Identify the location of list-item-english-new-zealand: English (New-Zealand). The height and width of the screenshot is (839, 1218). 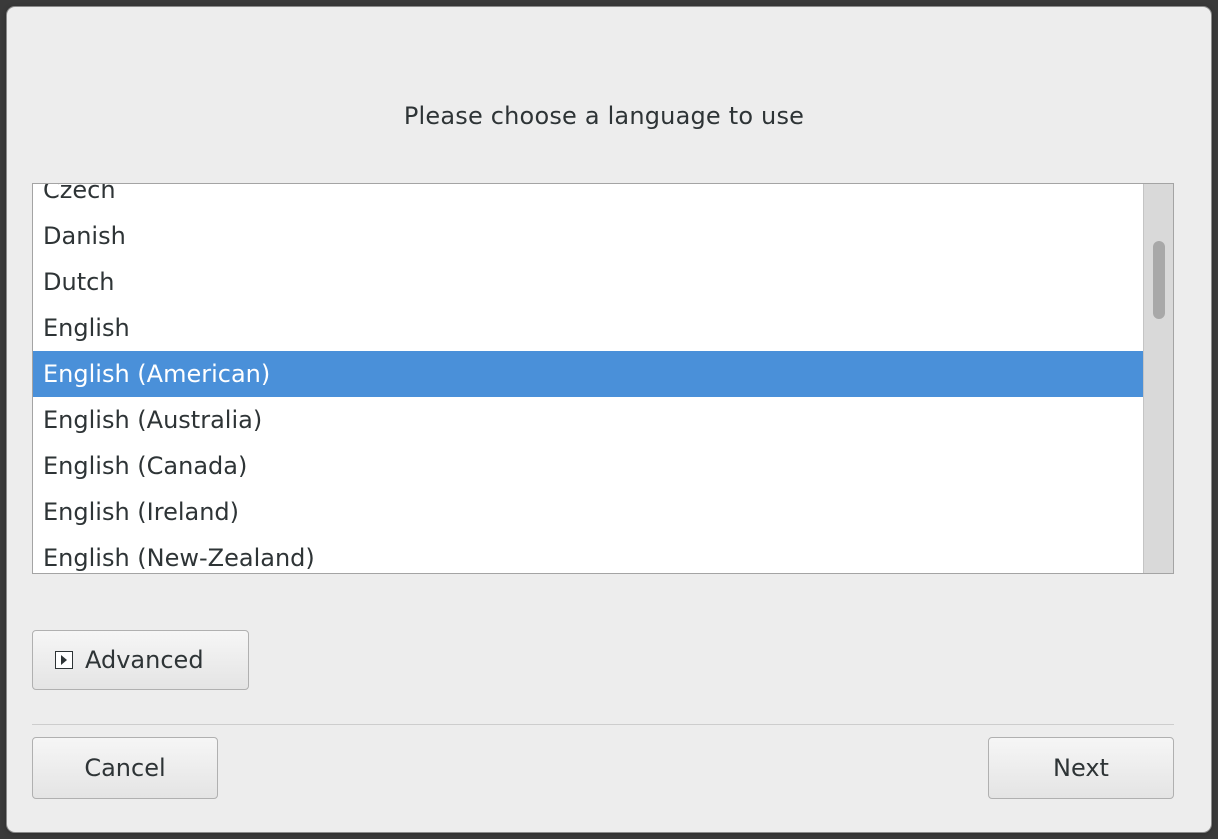
(588, 554).